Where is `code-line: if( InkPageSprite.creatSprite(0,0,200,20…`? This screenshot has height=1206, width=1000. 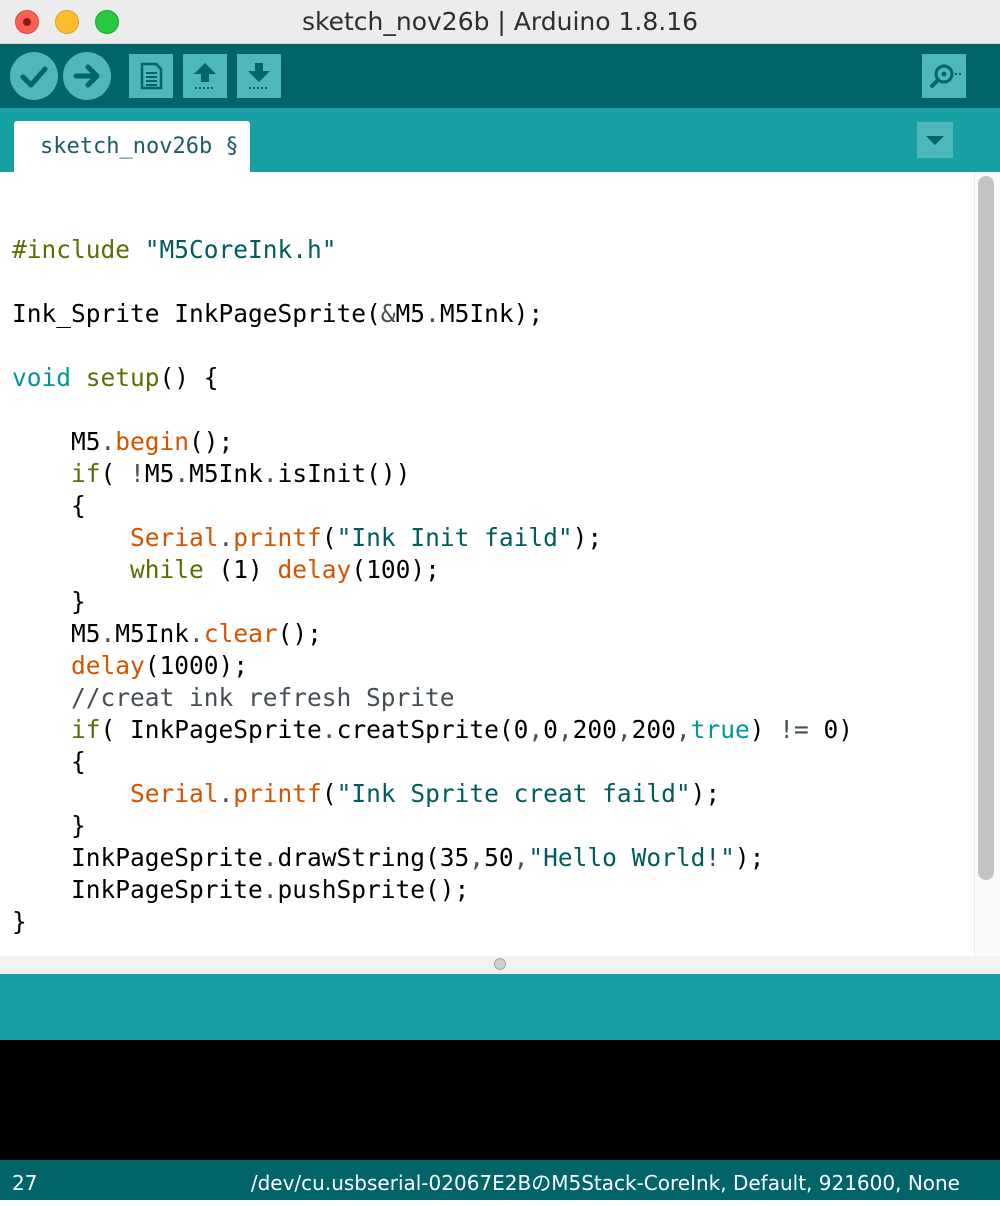 code-line: if( InkPageSprite.creatSprite(0,0,200,20… is located at coordinates (432, 730).